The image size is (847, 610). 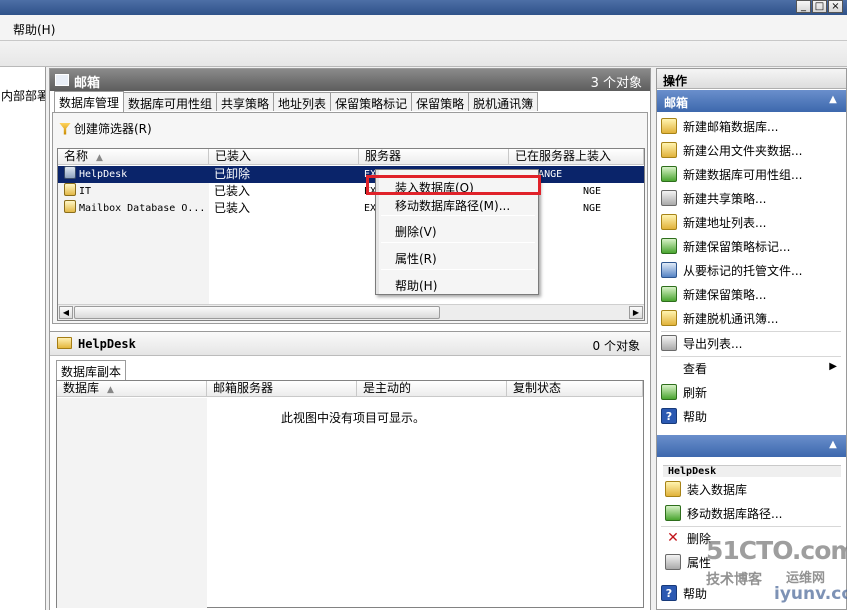 What do you see at coordinates (753, 489) in the screenshot?
I see `action-mount-database: 装入数据库` at bounding box center [753, 489].